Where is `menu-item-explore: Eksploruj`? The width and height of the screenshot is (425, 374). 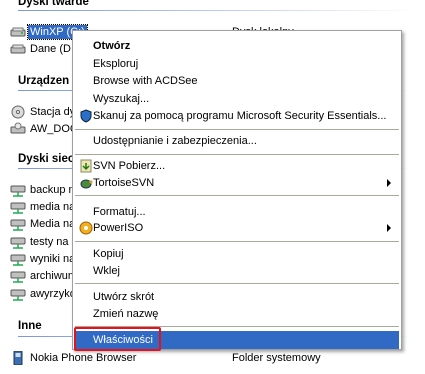 menu-item-explore: Eksploruj is located at coordinates (237, 64).